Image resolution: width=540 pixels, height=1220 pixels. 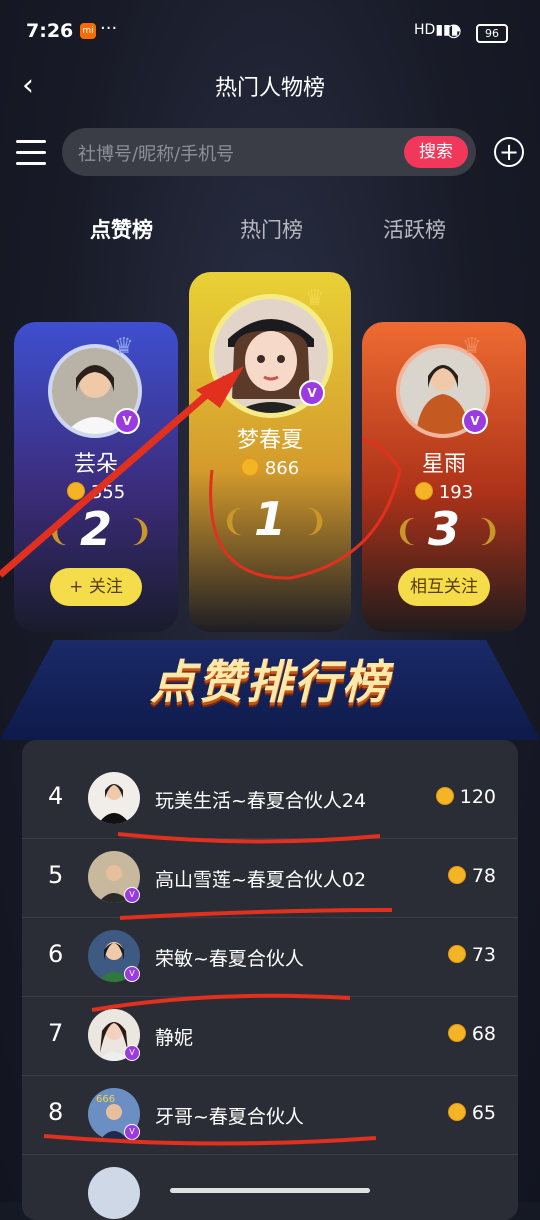 I want to click on annotation-arrow, so click(x=114, y=476).